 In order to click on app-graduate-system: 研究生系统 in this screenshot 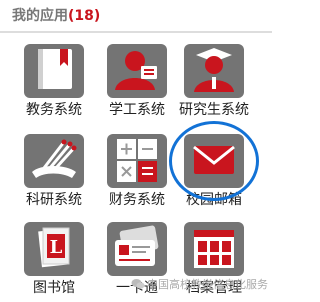, I will do `click(214, 84)`.